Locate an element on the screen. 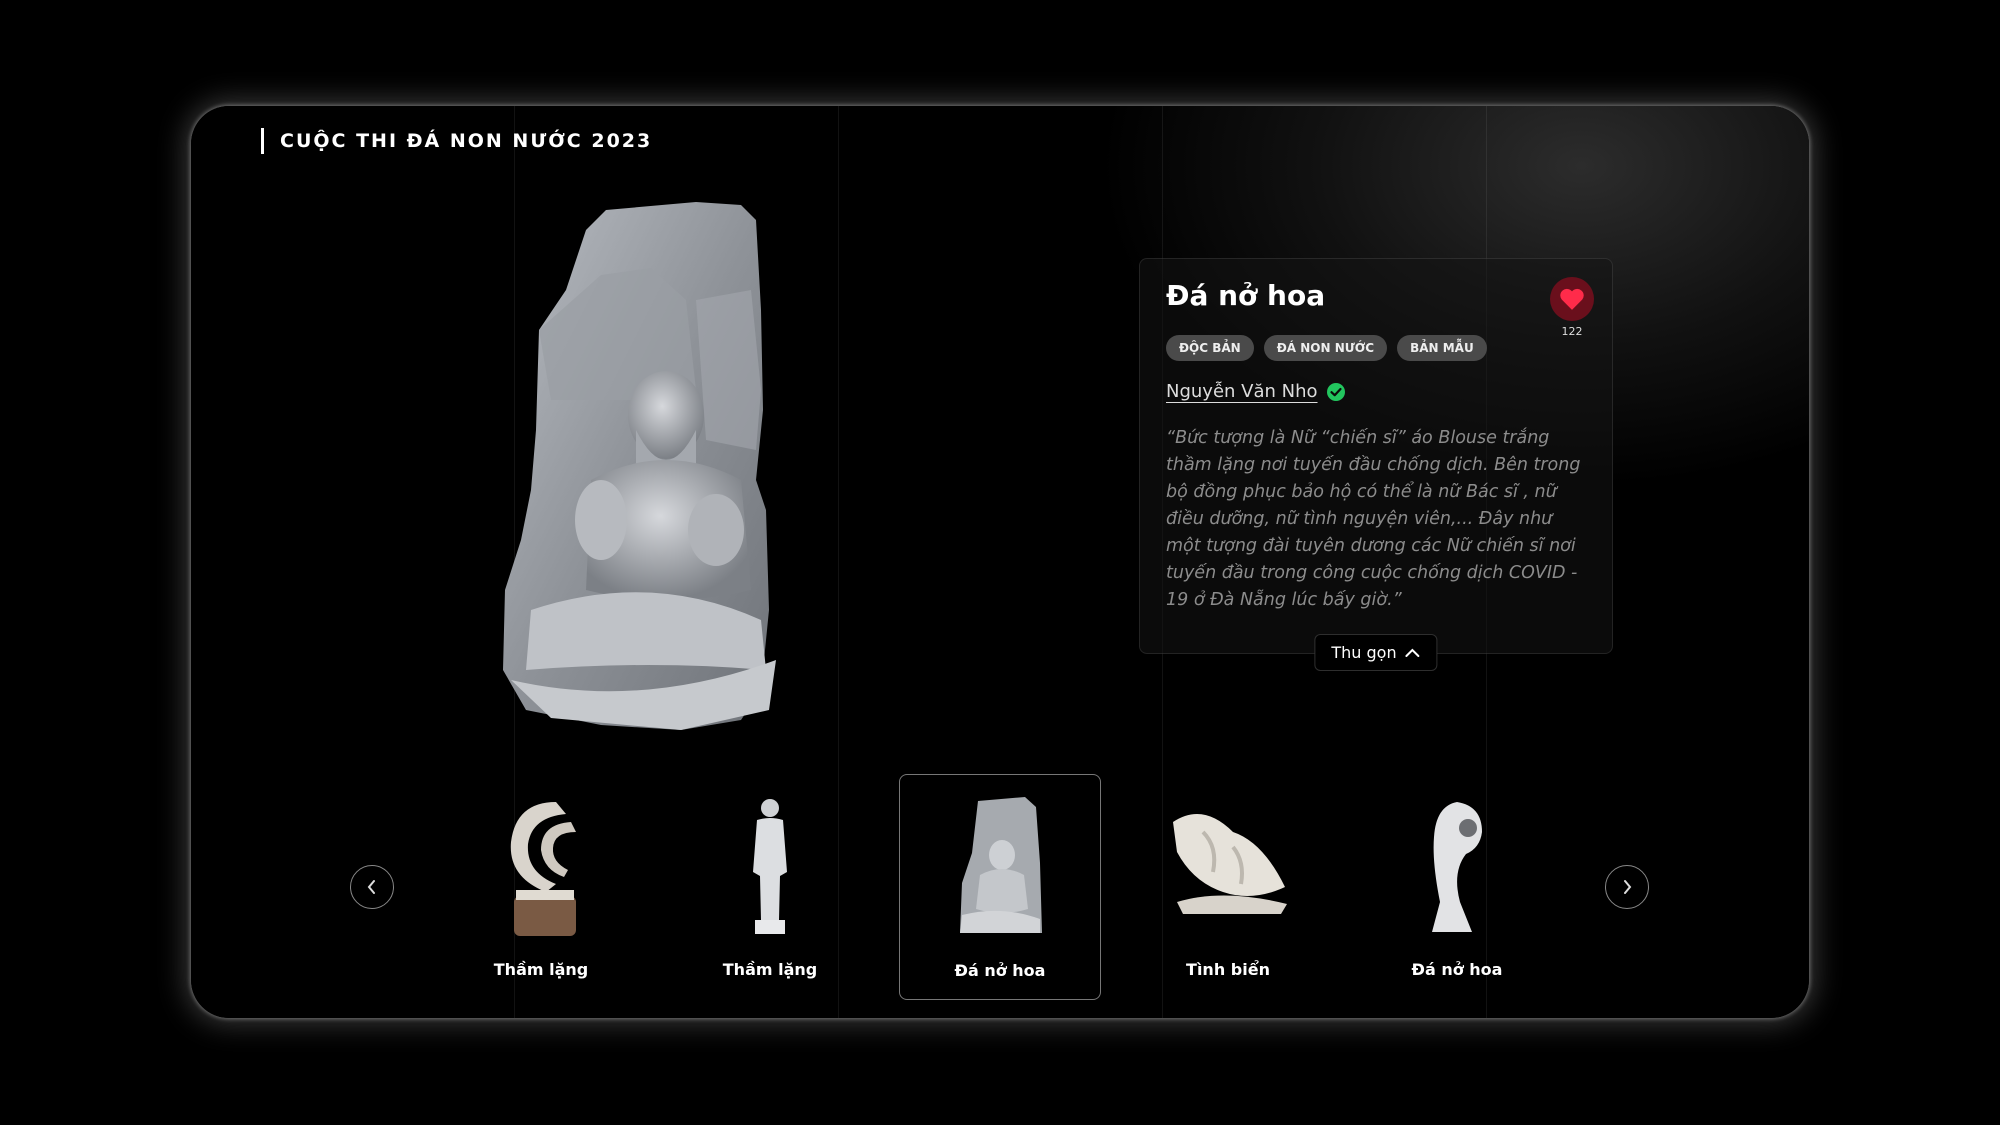 This screenshot has height=1125, width=2000. carousel-item-active: Đá nở hoa is located at coordinates (1000, 887).